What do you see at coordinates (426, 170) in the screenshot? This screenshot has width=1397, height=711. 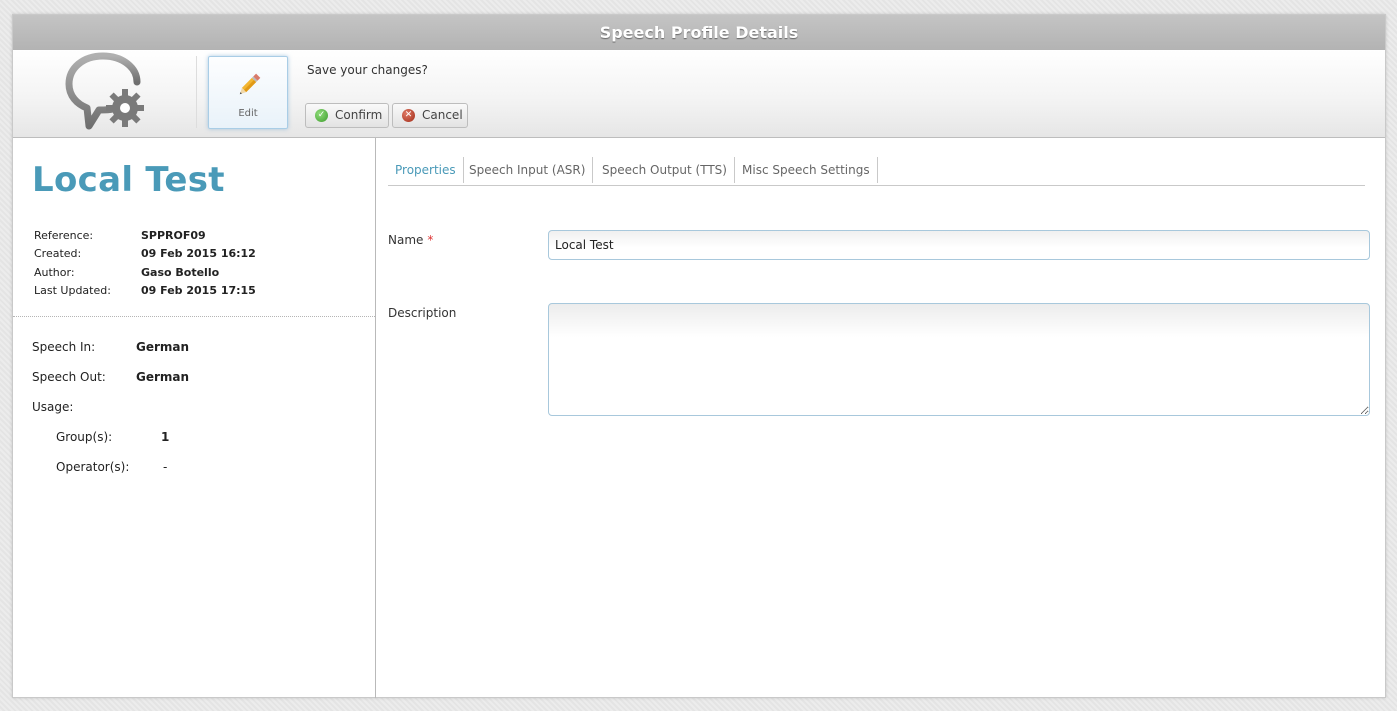 I see `tab-properties: Properties` at bounding box center [426, 170].